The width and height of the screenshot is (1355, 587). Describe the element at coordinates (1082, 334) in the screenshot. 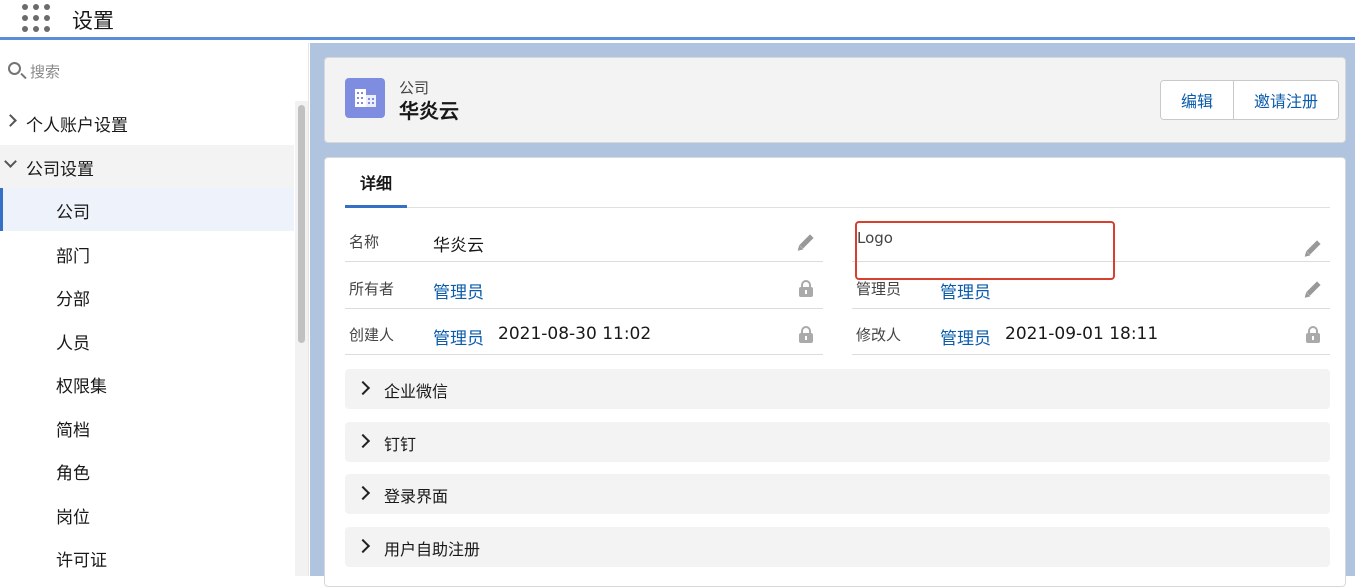

I see `modified-date: 2021-09-01 18:11` at that location.